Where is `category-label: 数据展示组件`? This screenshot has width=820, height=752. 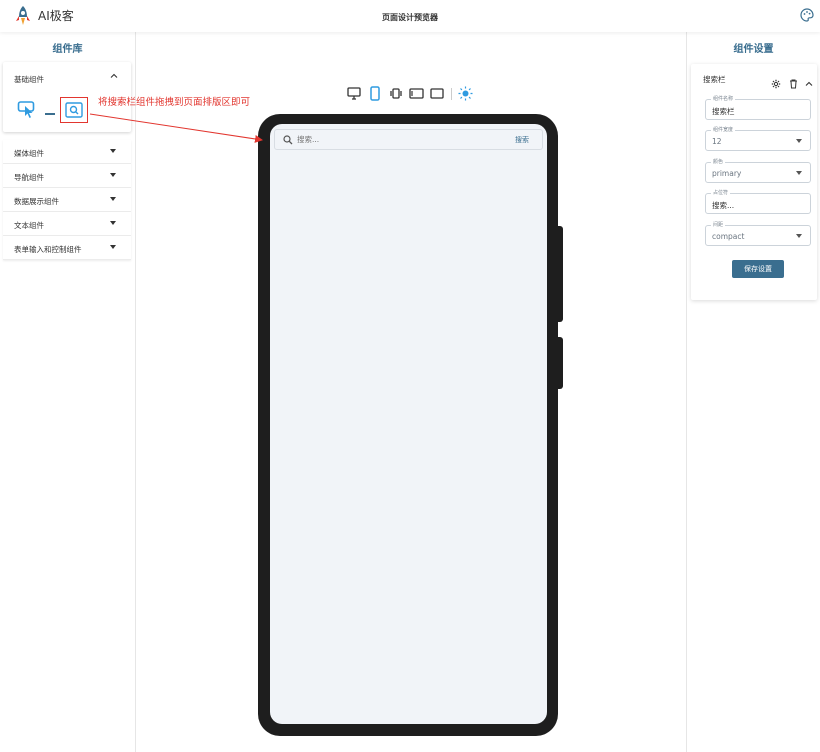 category-label: 数据展示组件 is located at coordinates (36, 201).